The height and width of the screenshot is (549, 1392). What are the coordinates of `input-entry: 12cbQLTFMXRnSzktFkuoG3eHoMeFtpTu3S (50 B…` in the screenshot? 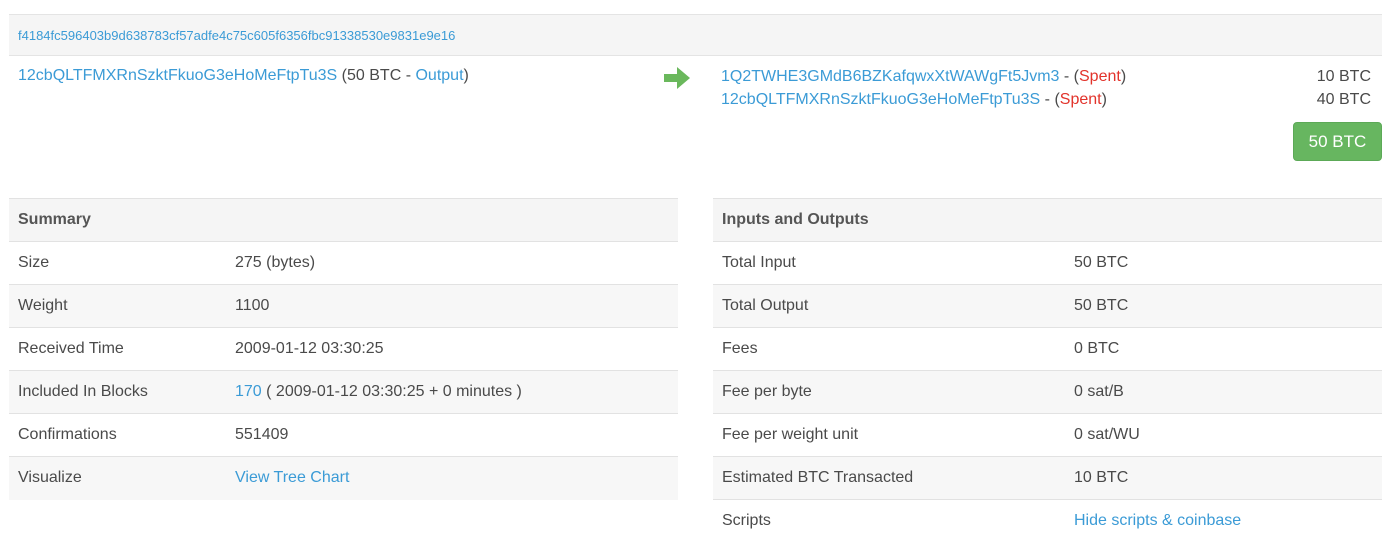 It's located at (243, 76).